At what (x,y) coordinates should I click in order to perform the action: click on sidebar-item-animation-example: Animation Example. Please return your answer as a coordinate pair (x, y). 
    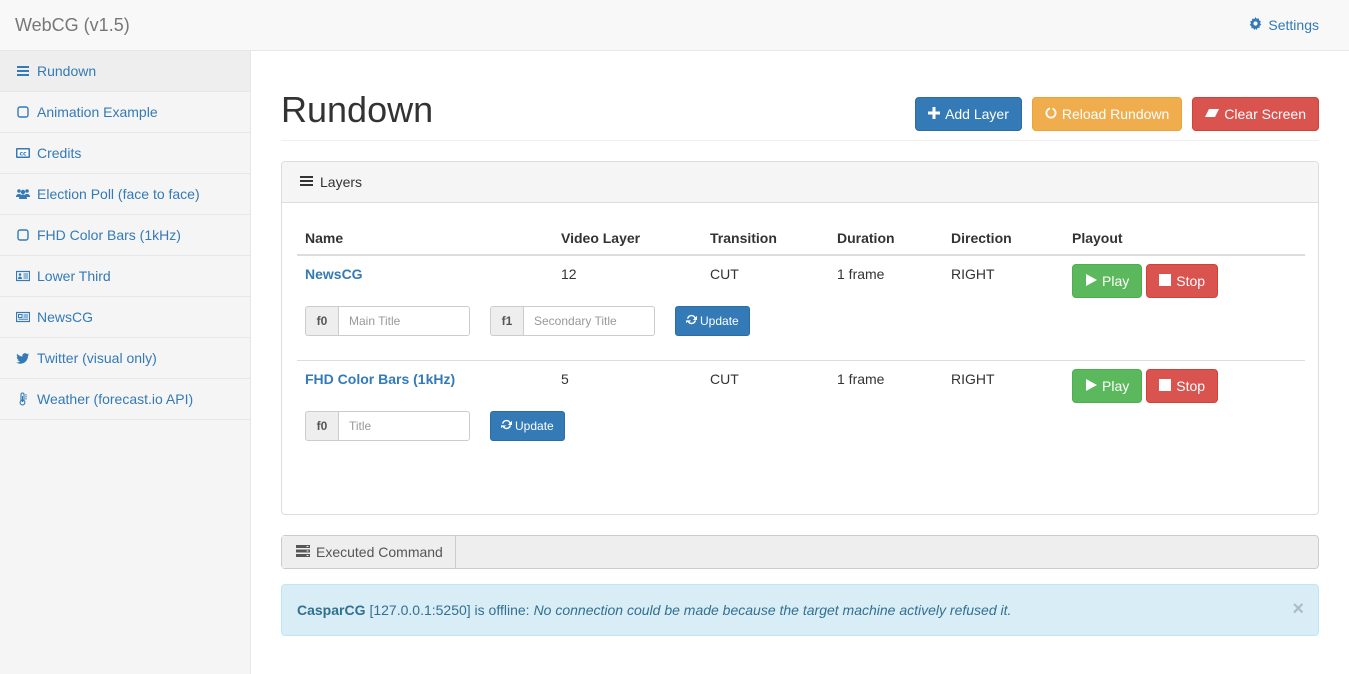
    Looking at the image, I should click on (125, 112).